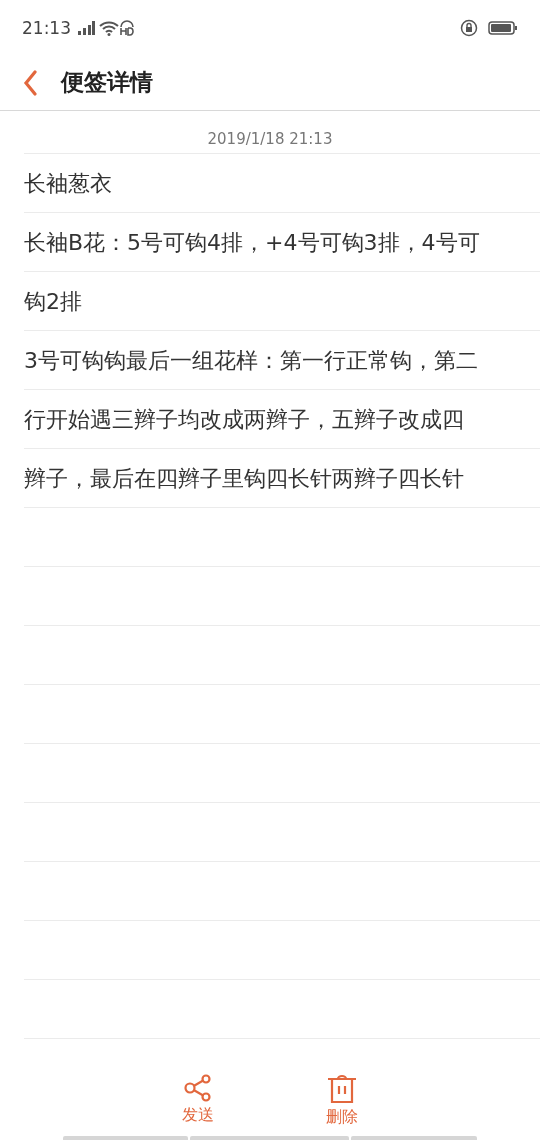  Describe the element at coordinates (127, 27) in the screenshot. I see `hd-icon` at that location.